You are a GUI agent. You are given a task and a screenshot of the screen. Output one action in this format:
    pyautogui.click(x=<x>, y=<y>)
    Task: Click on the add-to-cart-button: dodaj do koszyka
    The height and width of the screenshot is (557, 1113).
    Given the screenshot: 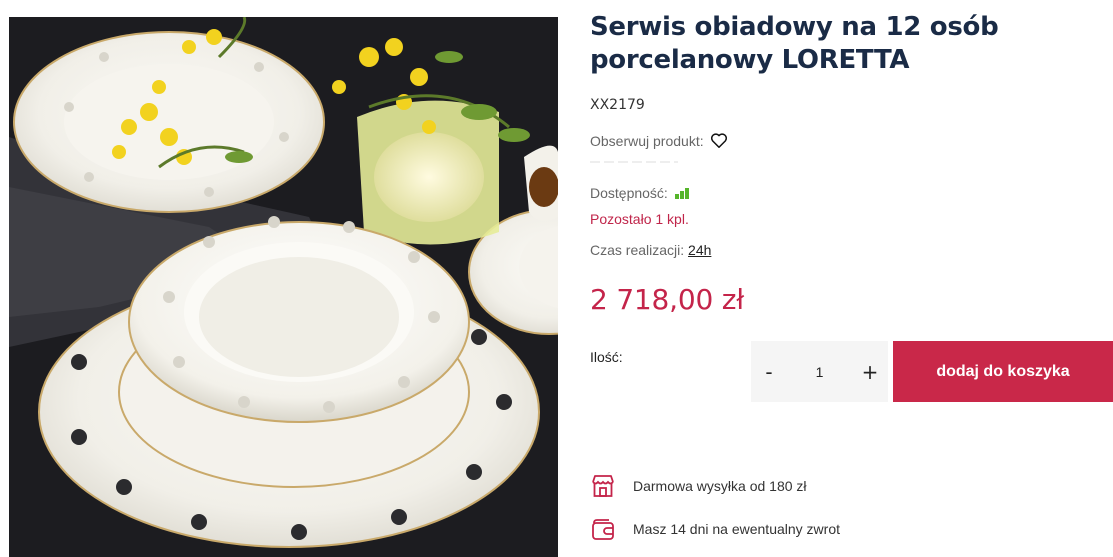 What is the action you would take?
    pyautogui.click(x=1003, y=371)
    